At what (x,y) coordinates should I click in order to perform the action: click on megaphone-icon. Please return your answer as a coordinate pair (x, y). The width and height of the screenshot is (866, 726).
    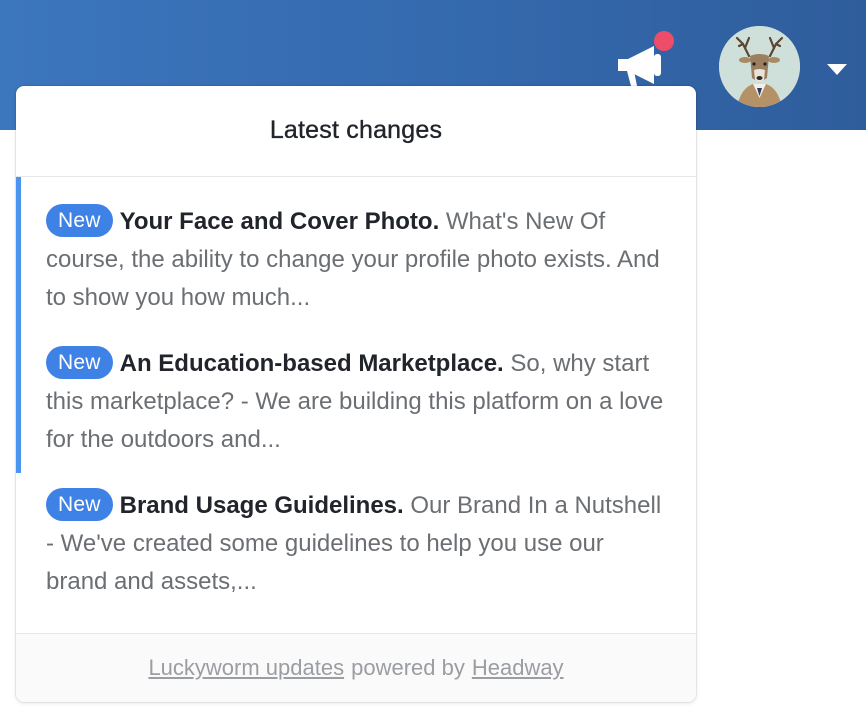
    Looking at the image, I should click on (639, 66).